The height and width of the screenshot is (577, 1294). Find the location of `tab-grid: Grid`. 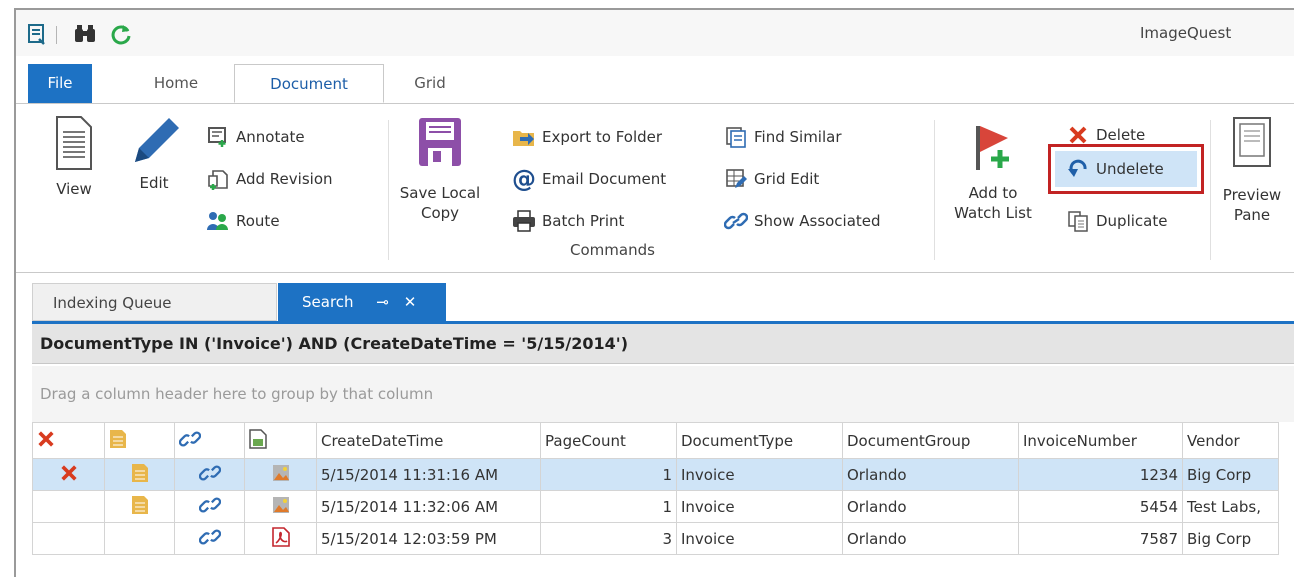

tab-grid: Grid is located at coordinates (430, 83).